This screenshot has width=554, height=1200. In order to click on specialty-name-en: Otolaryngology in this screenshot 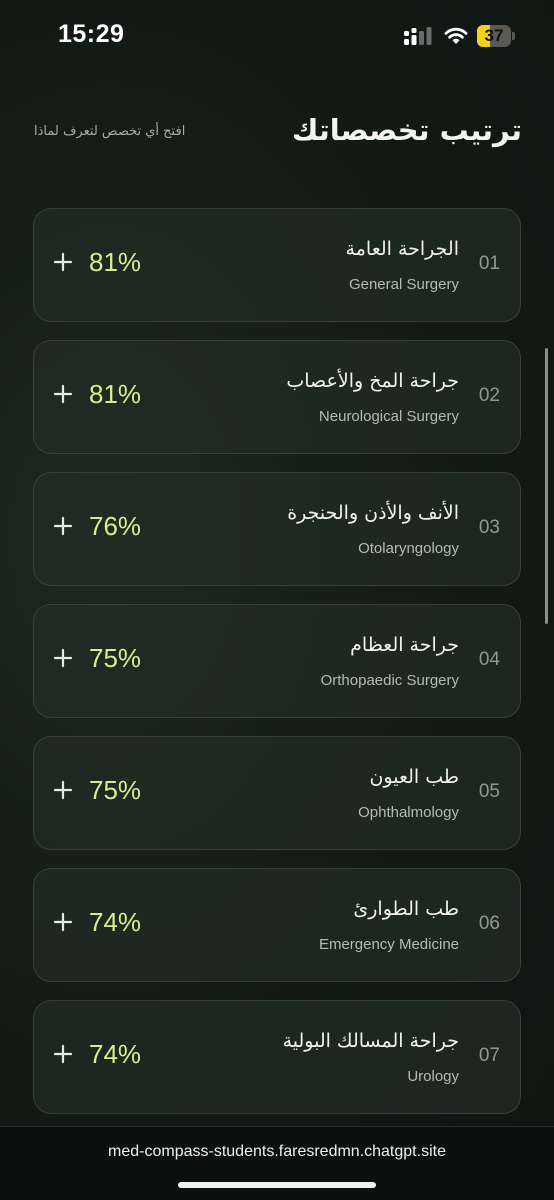, I will do `click(408, 548)`.